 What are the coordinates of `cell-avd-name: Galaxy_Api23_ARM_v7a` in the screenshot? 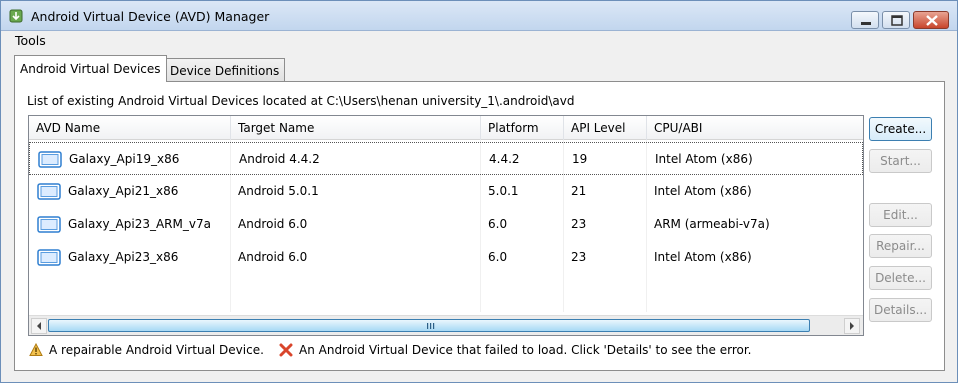 It's located at (139, 224).